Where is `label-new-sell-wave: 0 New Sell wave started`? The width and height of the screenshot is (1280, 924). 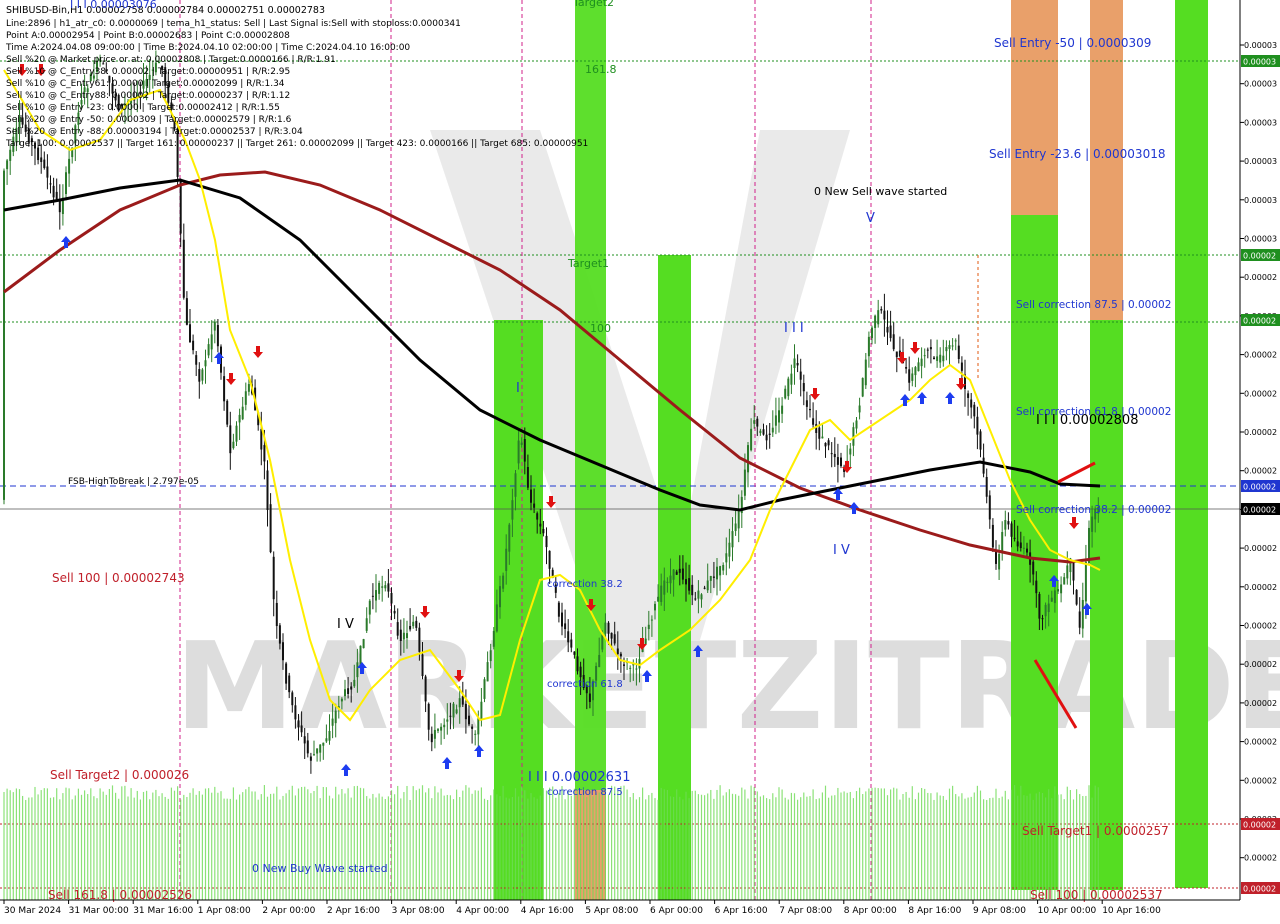 label-new-sell-wave: 0 New Sell wave started is located at coordinates (880, 191).